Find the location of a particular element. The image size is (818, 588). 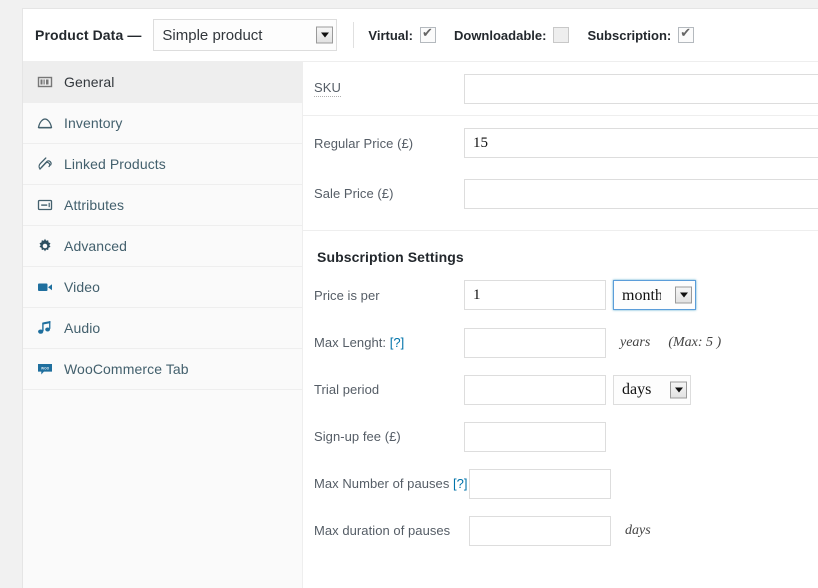

woocommerce-icon: woo is located at coordinates (45, 369).